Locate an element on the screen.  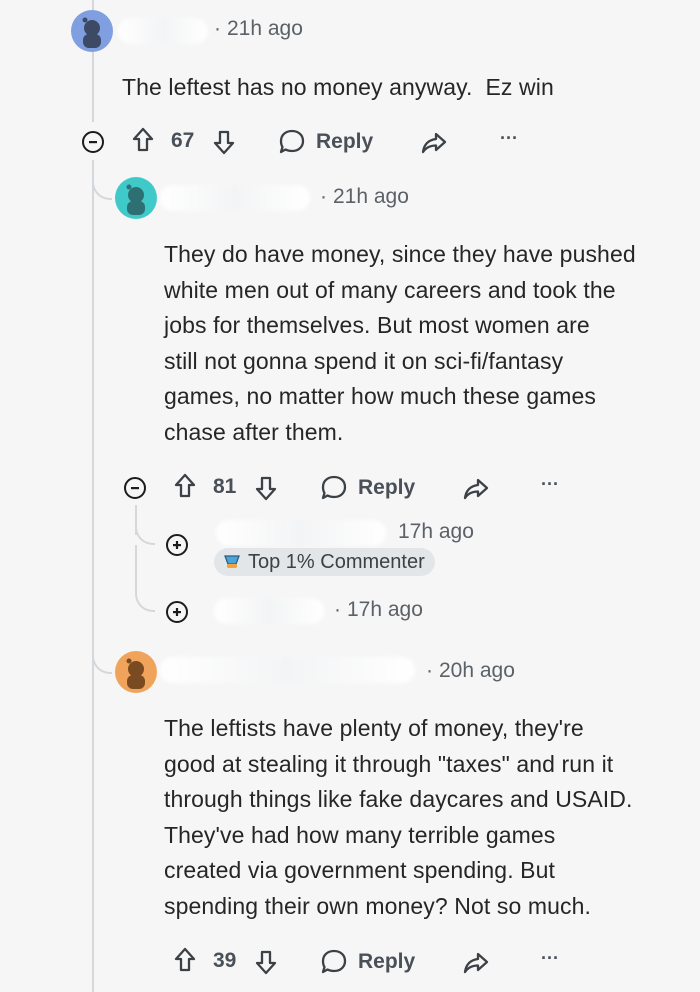
comment-timestamp: · 17h ago is located at coordinates (378, 609).